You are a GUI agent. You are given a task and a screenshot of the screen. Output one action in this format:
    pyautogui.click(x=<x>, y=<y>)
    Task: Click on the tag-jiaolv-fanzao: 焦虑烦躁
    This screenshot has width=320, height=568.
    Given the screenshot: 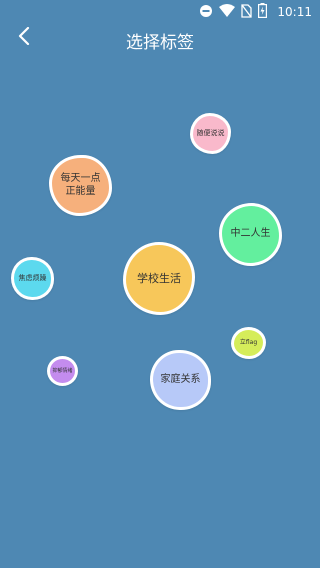 What is the action you would take?
    pyautogui.click(x=32, y=278)
    